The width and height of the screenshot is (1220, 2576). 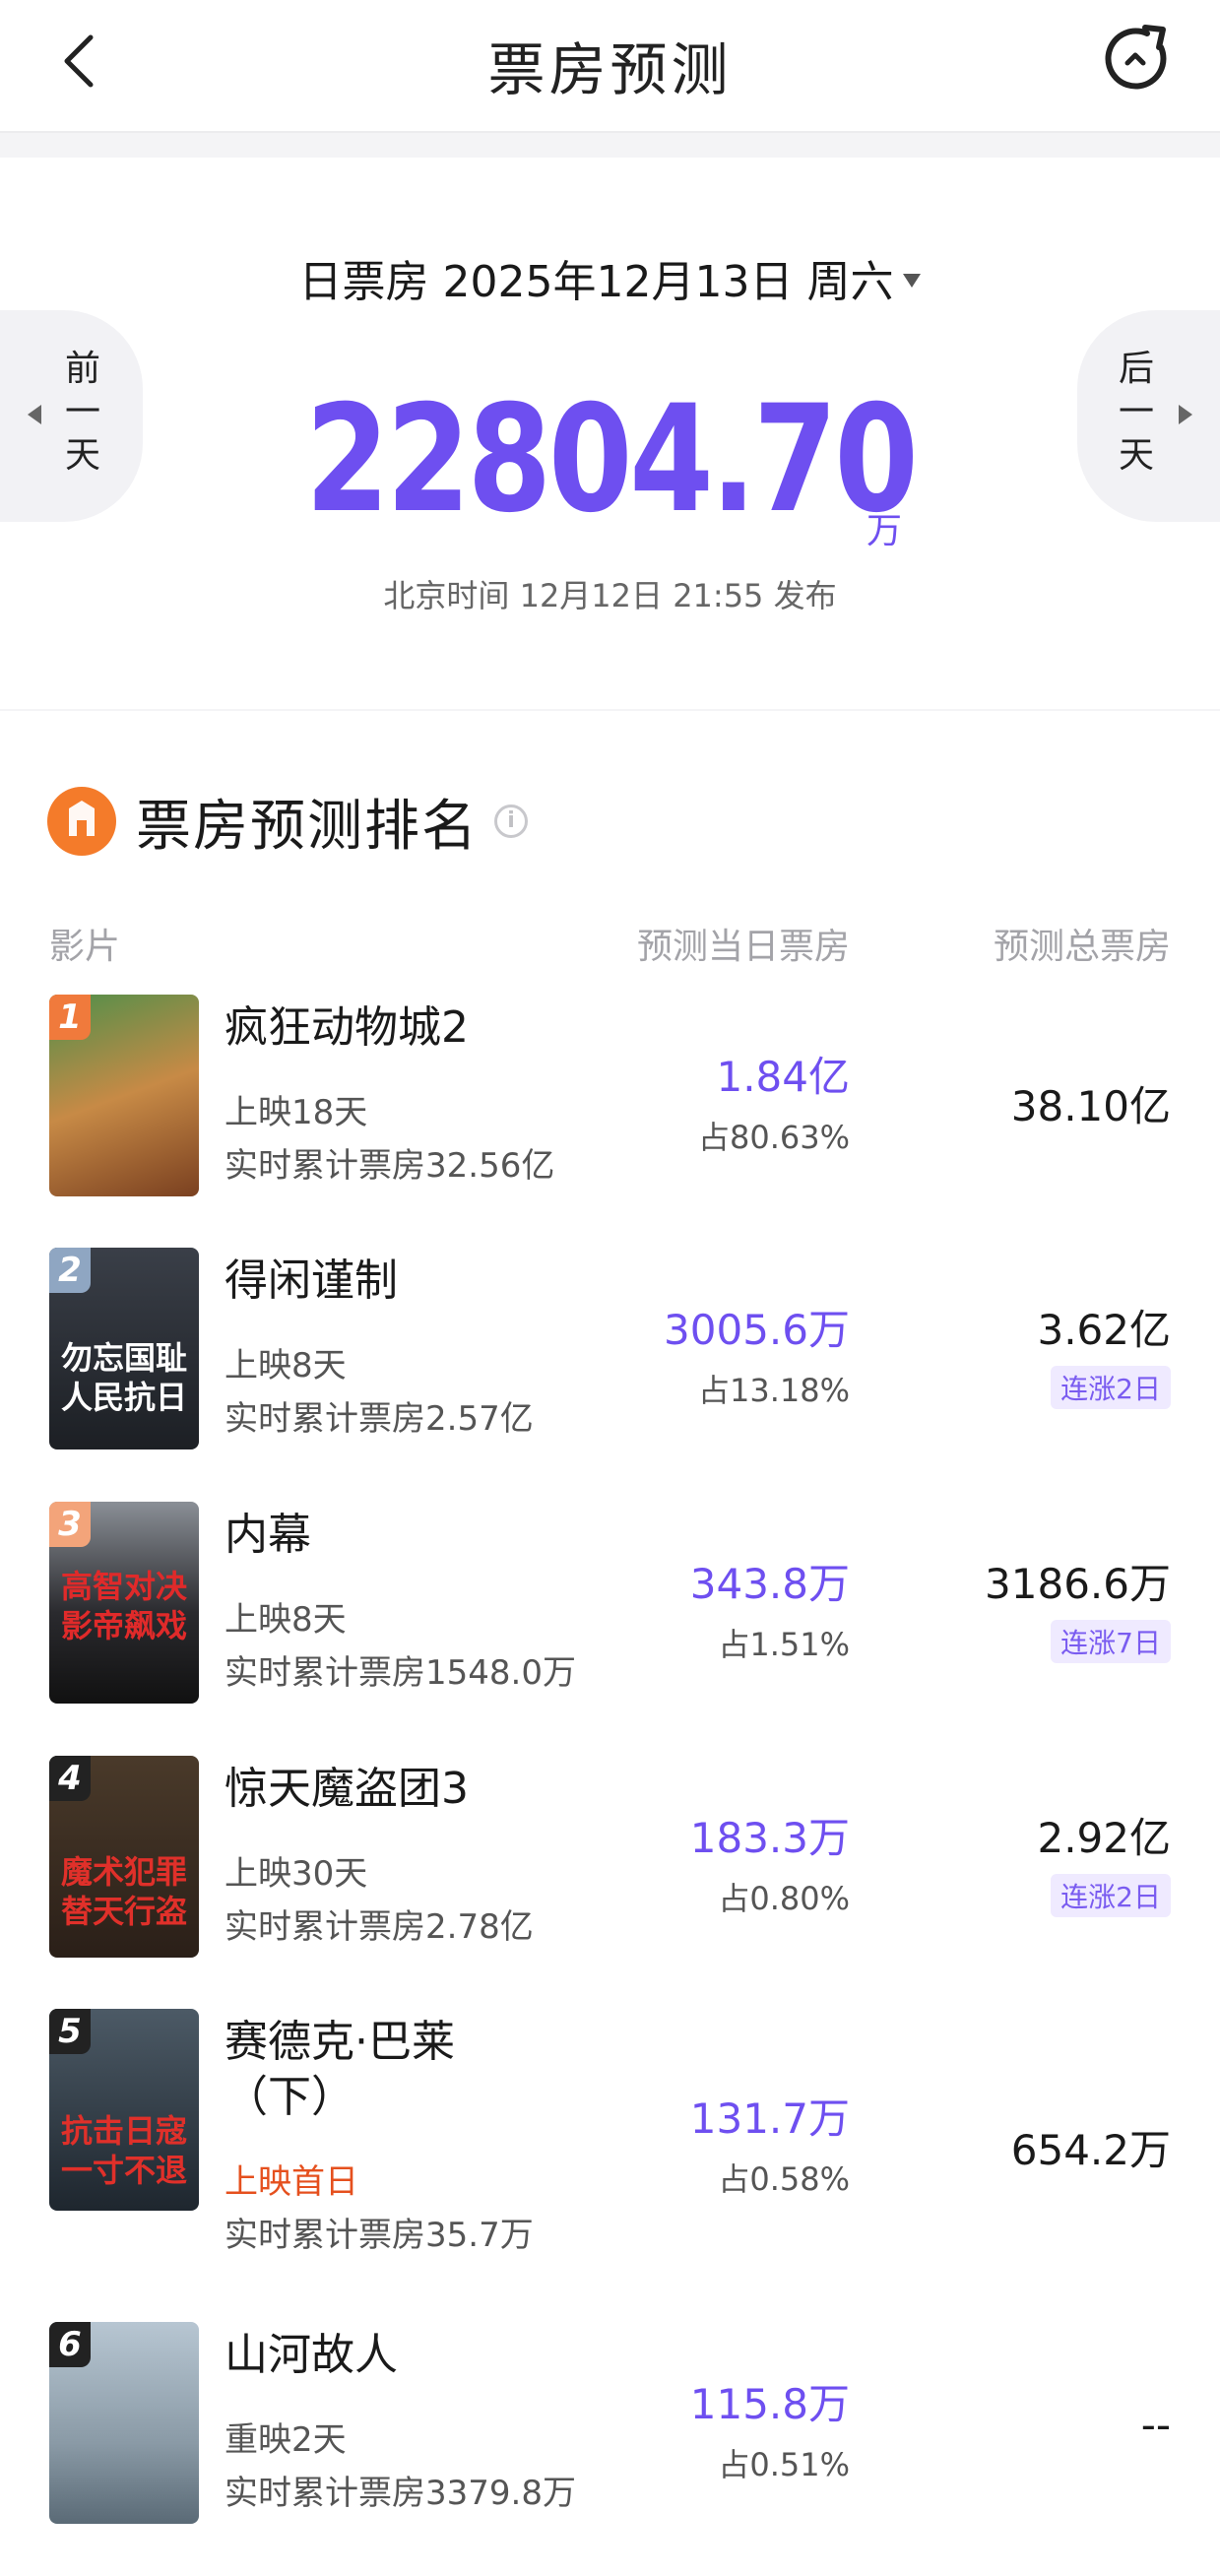 I want to click on day-forecast: 343.8万, so click(x=769, y=1584).